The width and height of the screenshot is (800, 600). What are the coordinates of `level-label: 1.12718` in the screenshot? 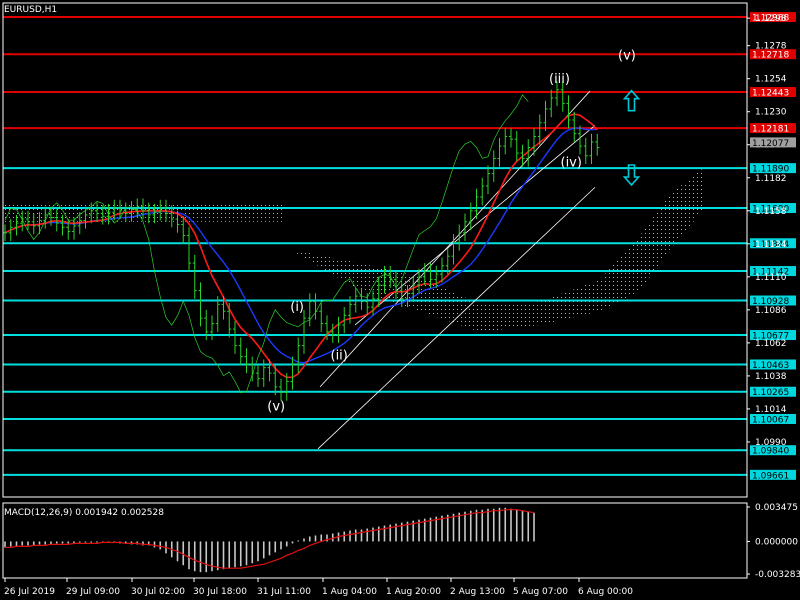 It's located at (770, 56).